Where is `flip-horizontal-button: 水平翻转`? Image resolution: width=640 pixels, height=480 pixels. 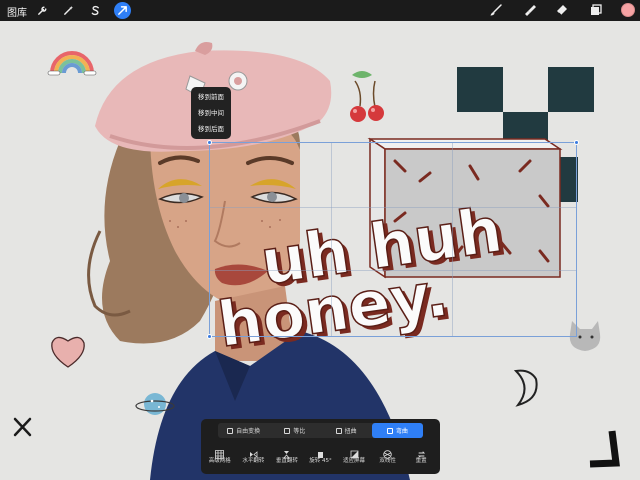
flip-horizontal-button: 水平翻转 is located at coordinates (253, 457).